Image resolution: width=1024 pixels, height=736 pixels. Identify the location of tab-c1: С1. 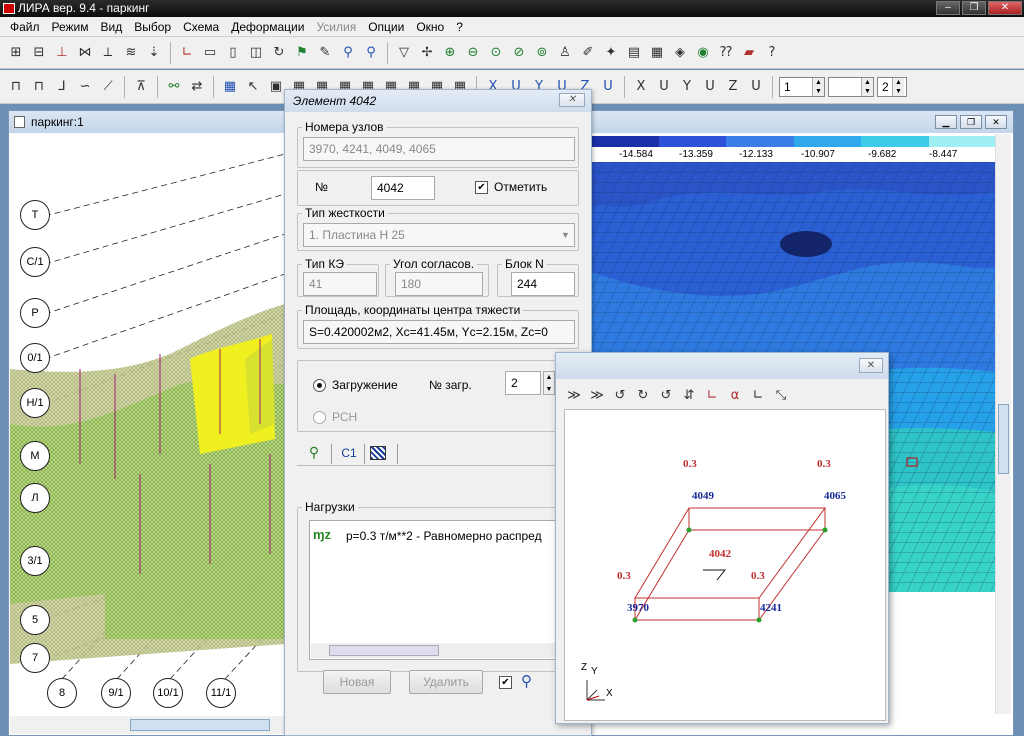
(349, 456).